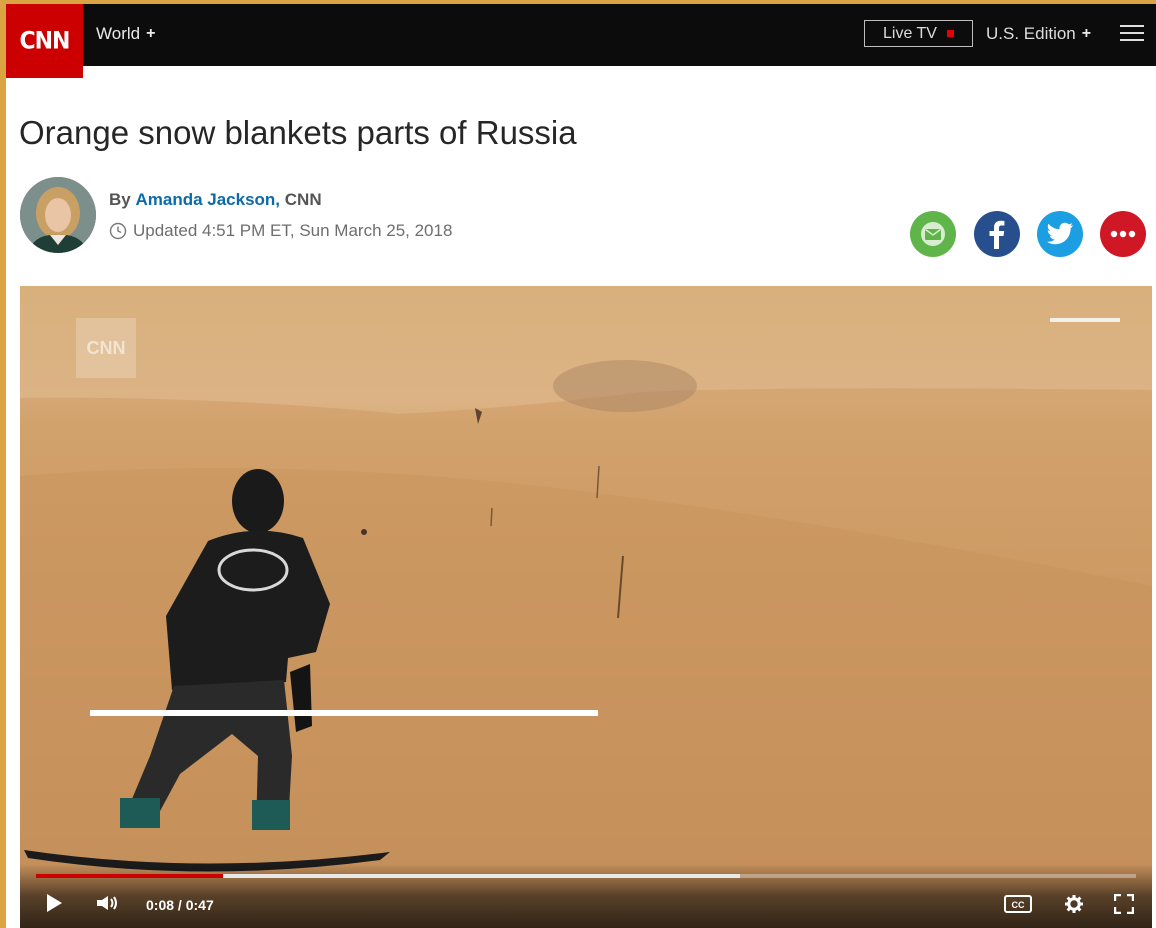 The width and height of the screenshot is (1156, 928). I want to click on page-title: Orange snow blankets parts of Russia, so click(298, 132).